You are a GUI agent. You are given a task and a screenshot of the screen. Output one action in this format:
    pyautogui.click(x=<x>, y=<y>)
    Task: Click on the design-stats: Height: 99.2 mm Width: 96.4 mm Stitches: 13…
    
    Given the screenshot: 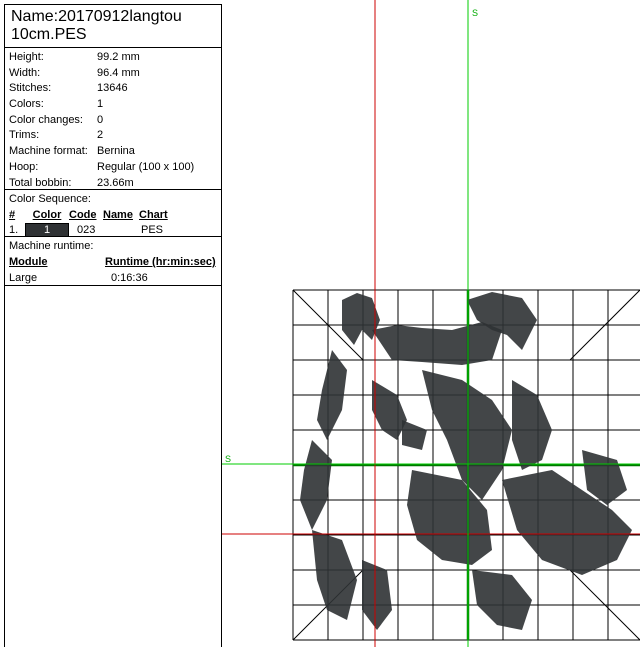 What is the action you would take?
    pyautogui.click(x=113, y=119)
    